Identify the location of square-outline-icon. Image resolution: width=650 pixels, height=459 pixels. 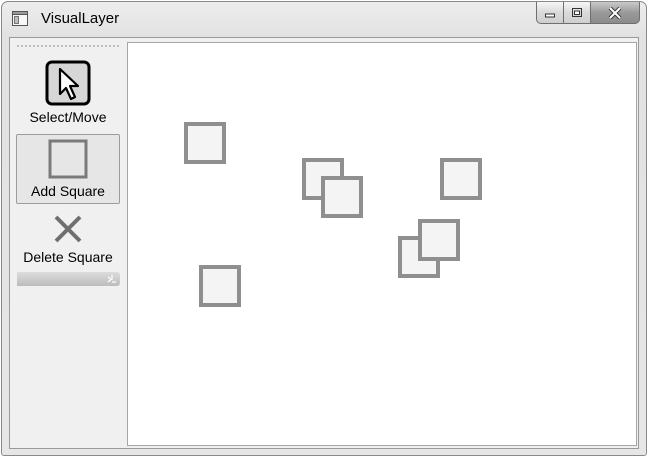
(68, 159).